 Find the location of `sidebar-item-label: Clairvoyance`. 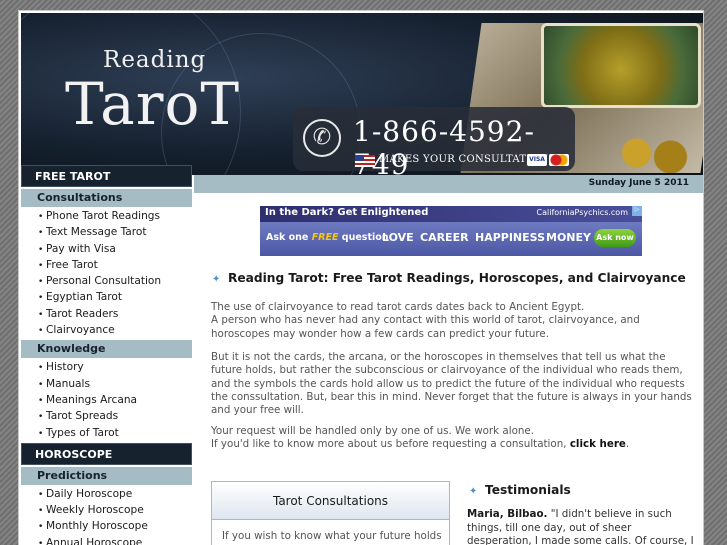

sidebar-item-label: Clairvoyance is located at coordinates (80, 330).